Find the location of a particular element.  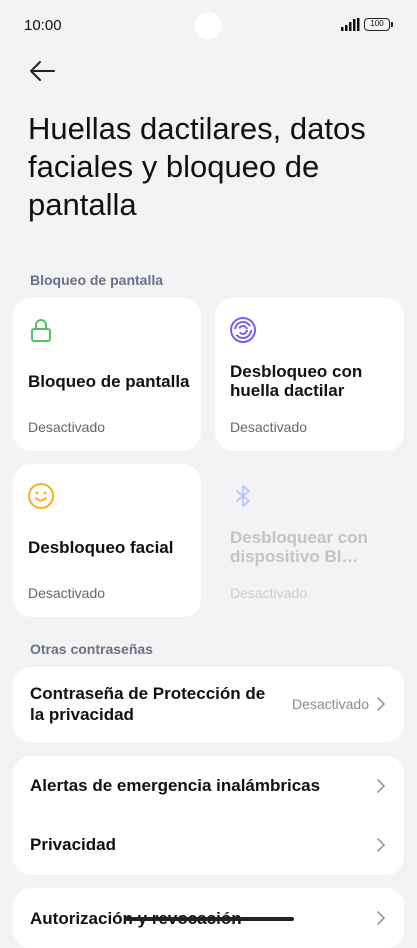

battery-icon: 100 is located at coordinates (378, 24).